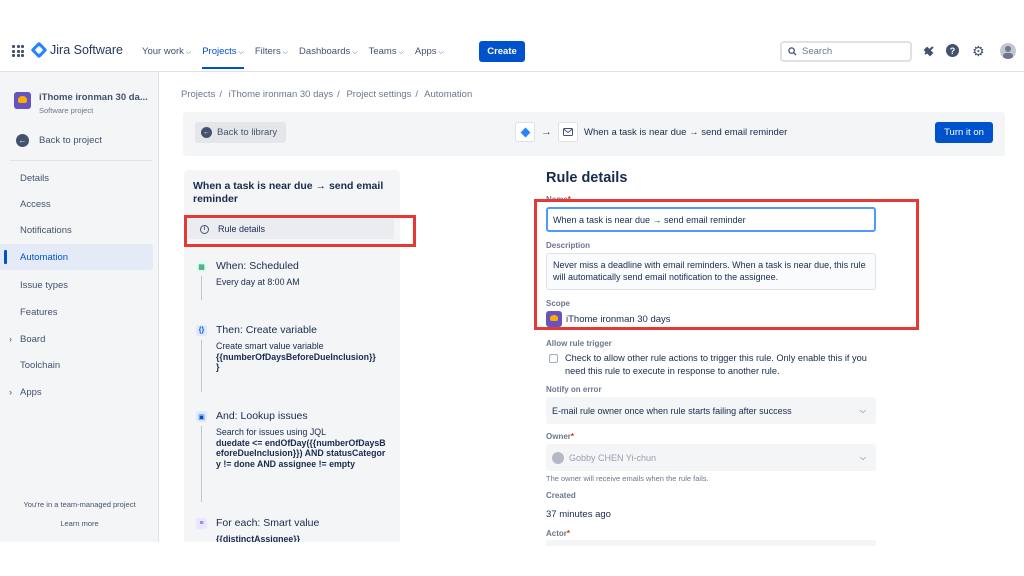  Describe the element at coordinates (502, 51) in the screenshot. I see `create-button: Create` at that location.